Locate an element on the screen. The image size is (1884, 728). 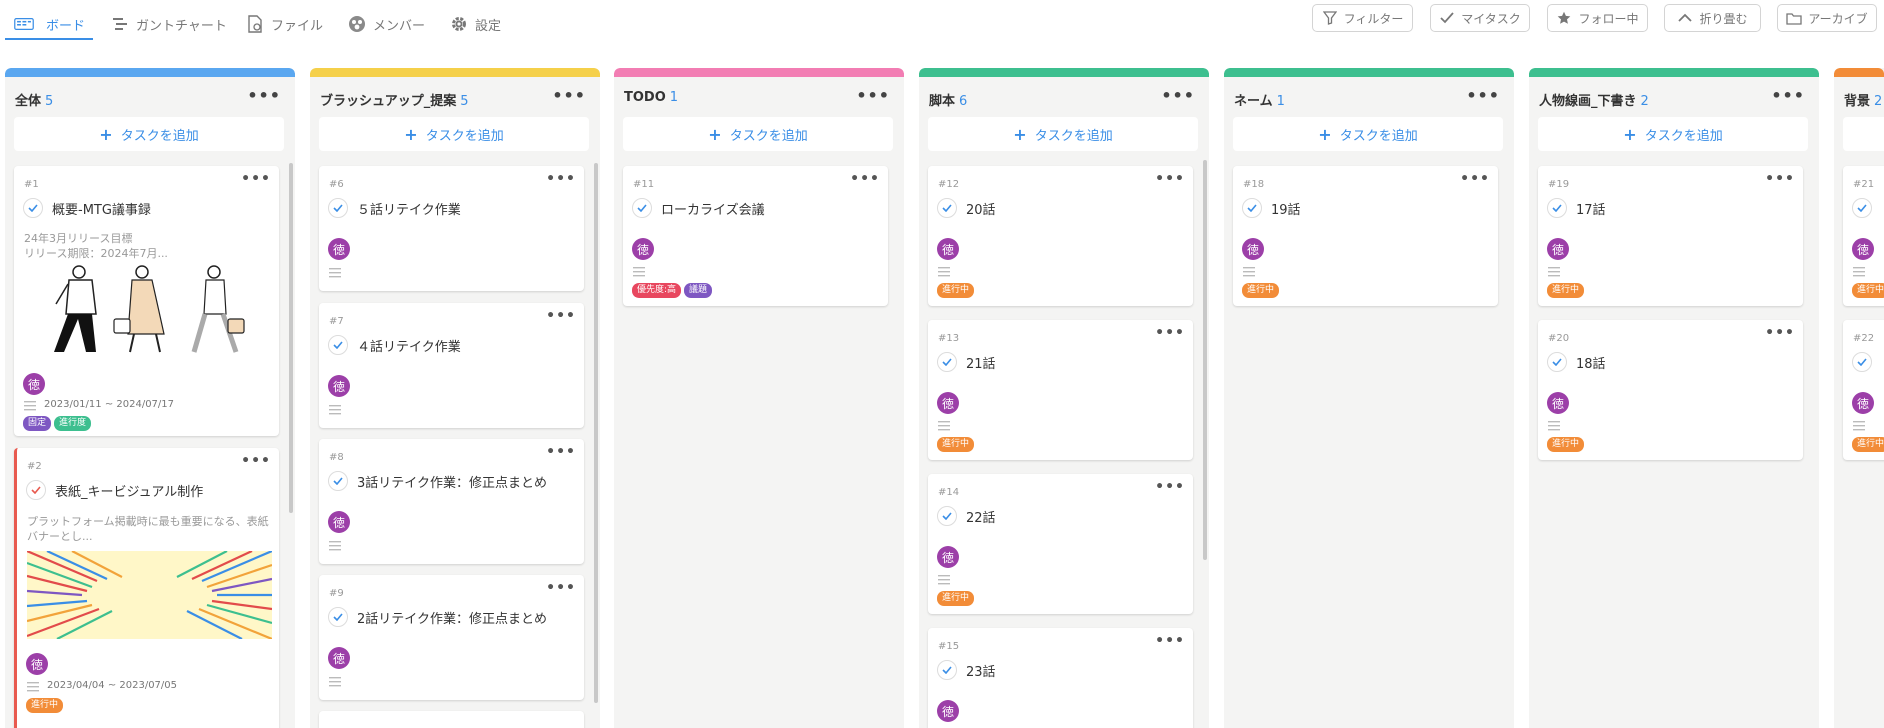
tab-board: ボード is located at coordinates (49, 24).